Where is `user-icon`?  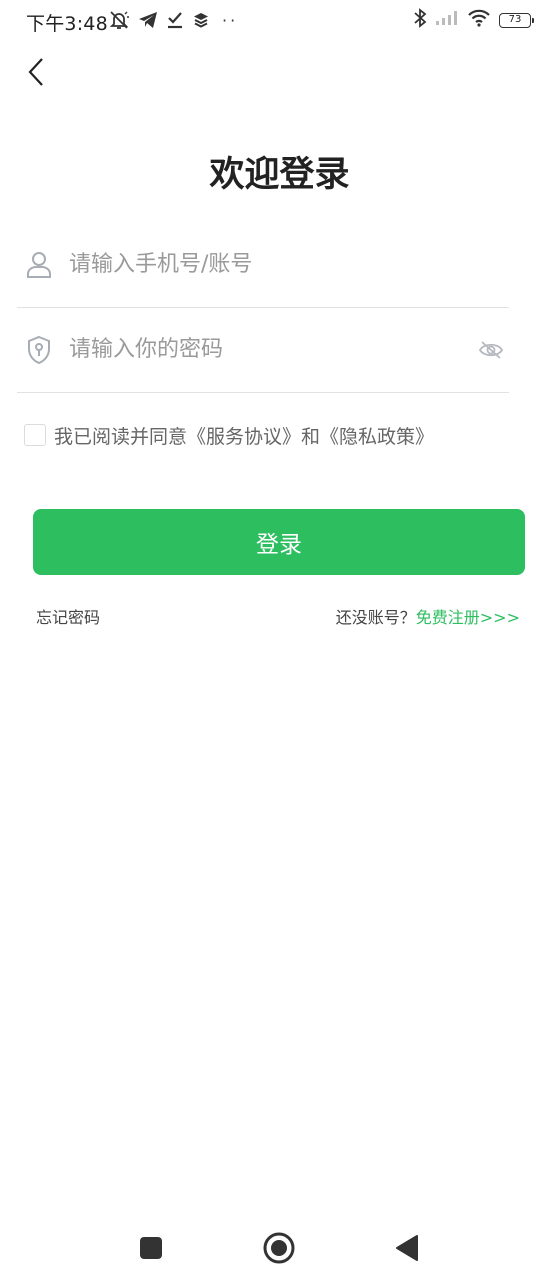
user-icon is located at coordinates (39, 265).